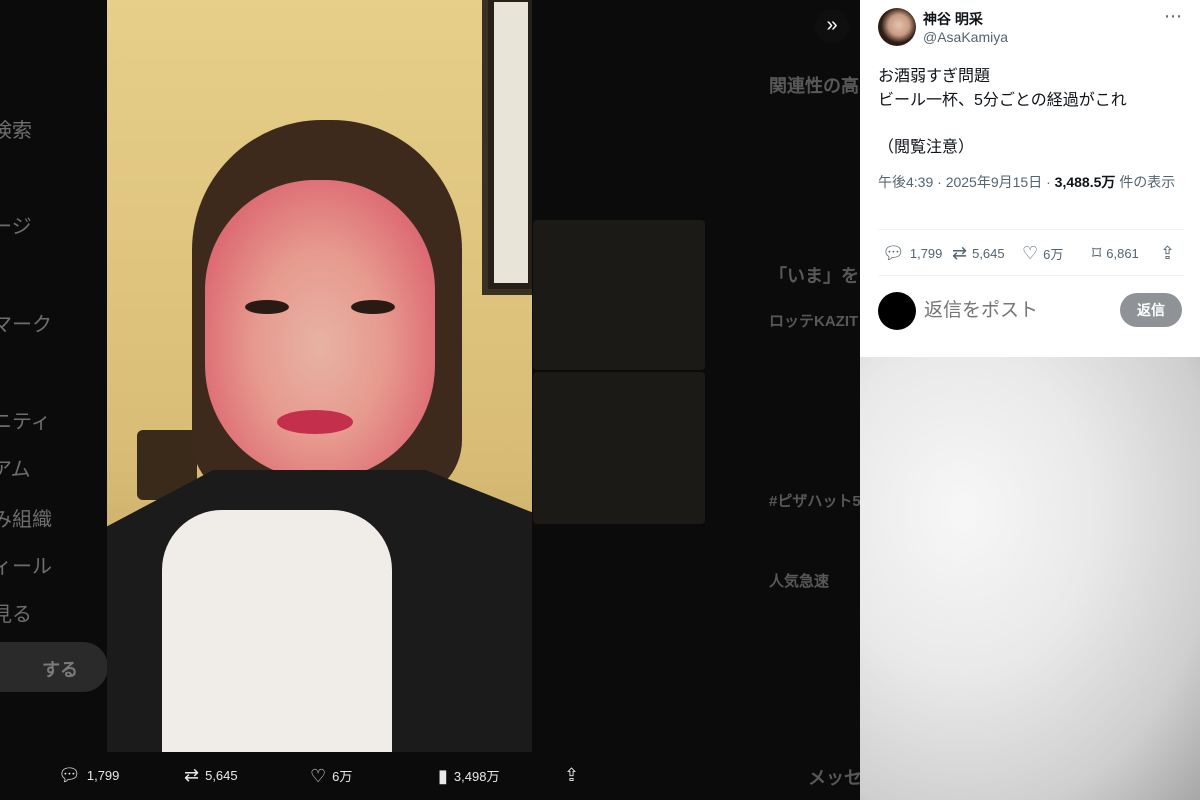 The height and width of the screenshot is (800, 1200). Describe the element at coordinates (60, 670) in the screenshot. I see `post-button-label: する` at that location.